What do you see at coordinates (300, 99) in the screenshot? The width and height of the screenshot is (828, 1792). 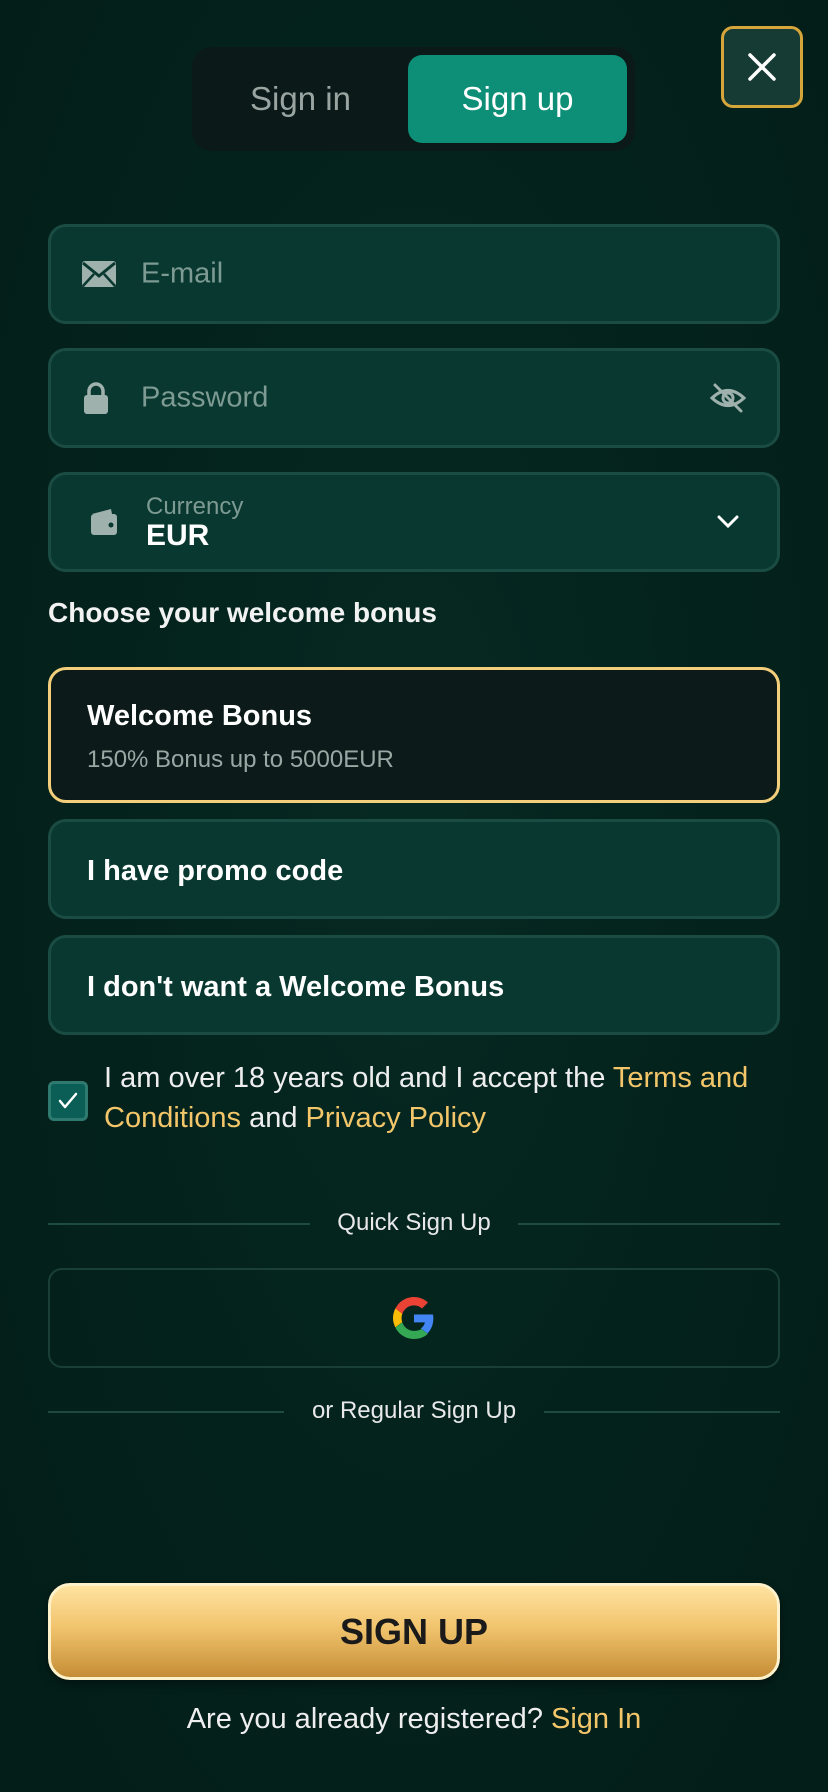 I see `tab-sign-in: Sign in` at bounding box center [300, 99].